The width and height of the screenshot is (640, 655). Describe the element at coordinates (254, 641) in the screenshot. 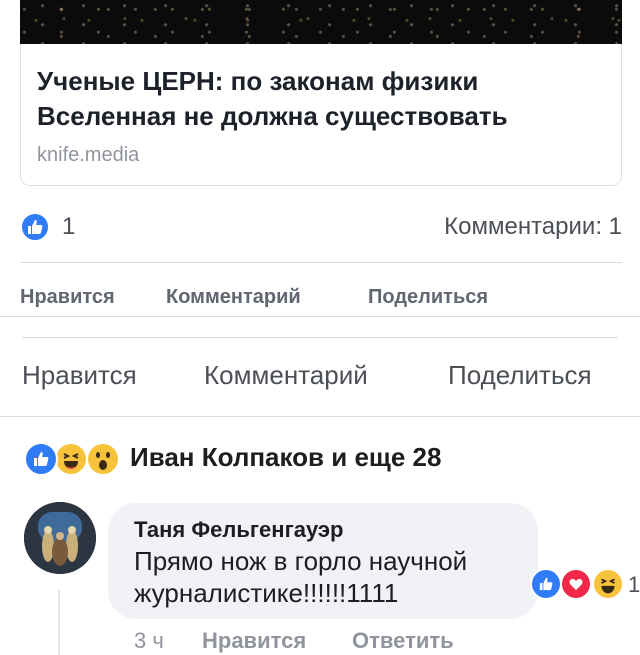

I see `comment-like-button: Нравится` at that location.